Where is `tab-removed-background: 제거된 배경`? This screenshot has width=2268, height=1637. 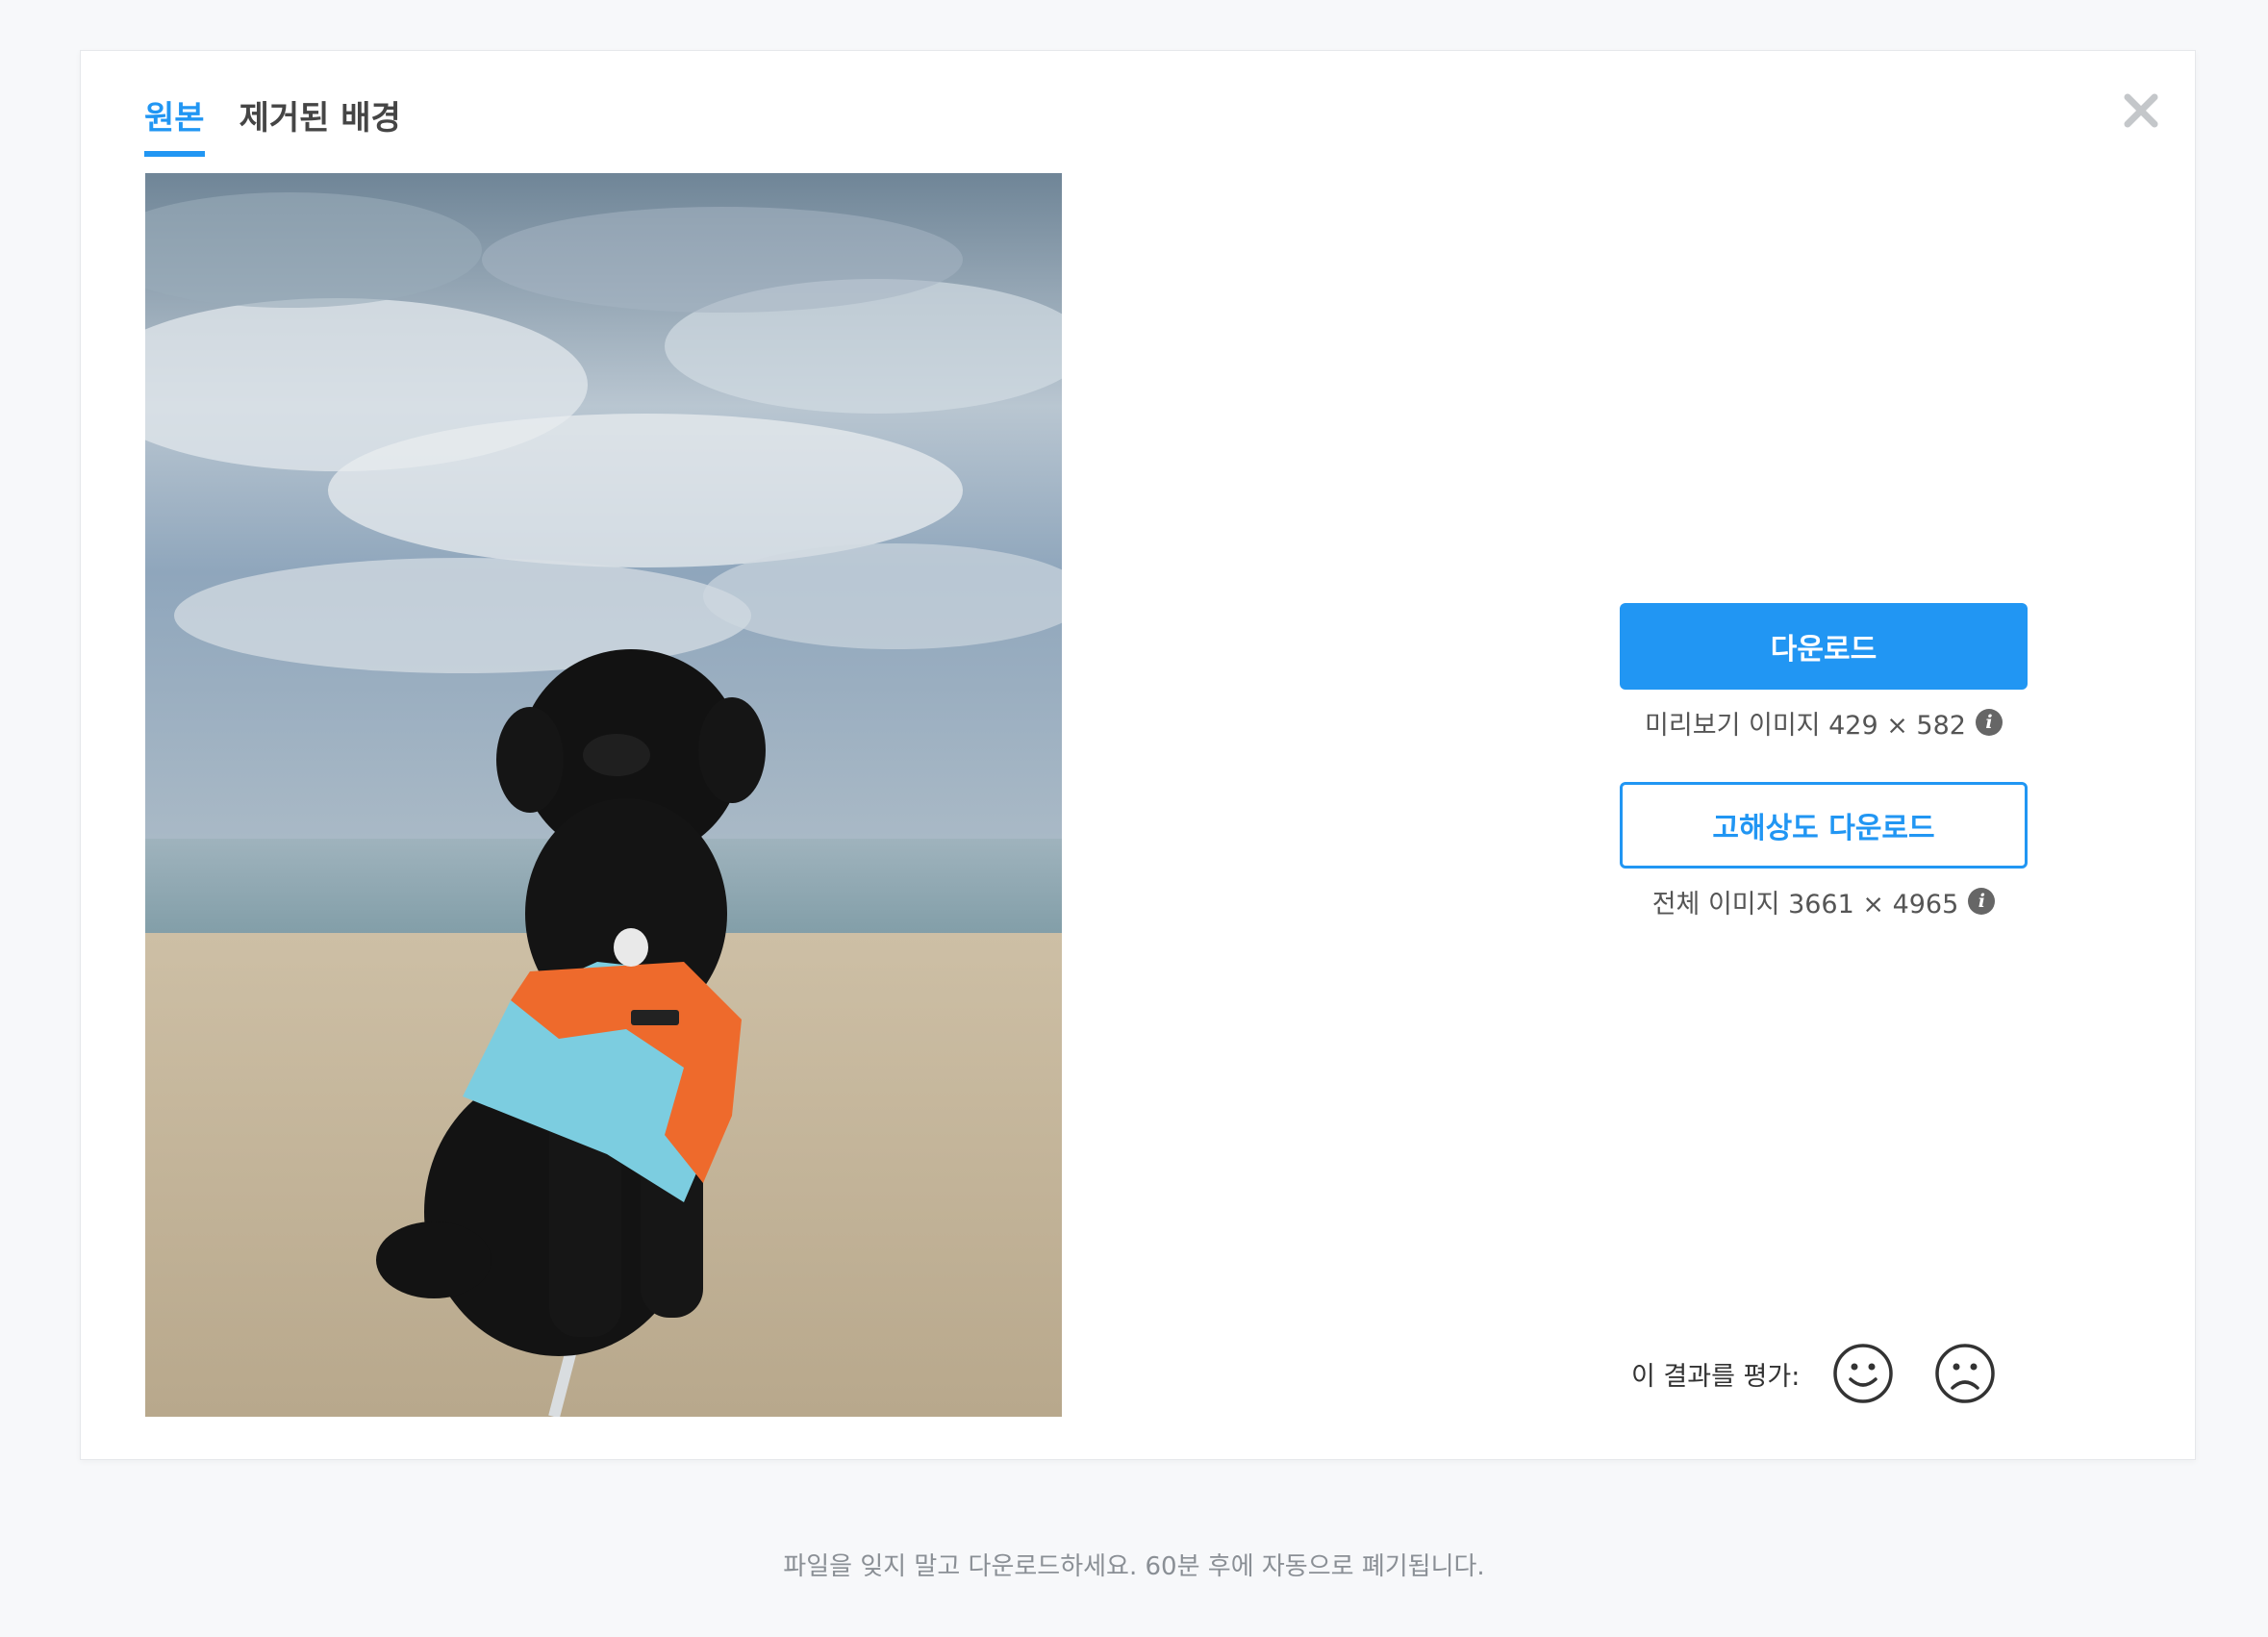
tab-removed-background: 제거된 배경 is located at coordinates (320, 126).